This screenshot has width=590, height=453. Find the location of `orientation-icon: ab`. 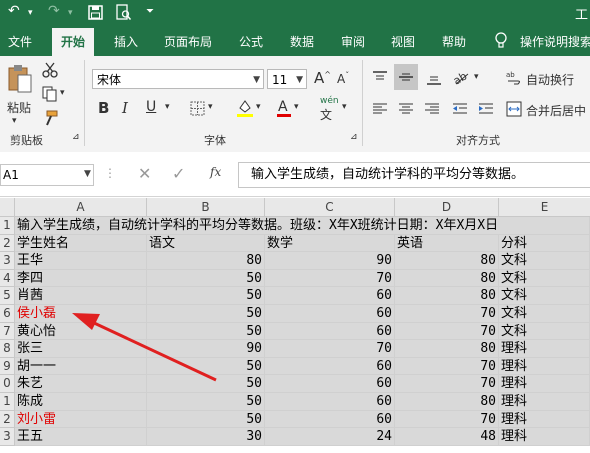

orientation-icon: ab is located at coordinates (461, 77).